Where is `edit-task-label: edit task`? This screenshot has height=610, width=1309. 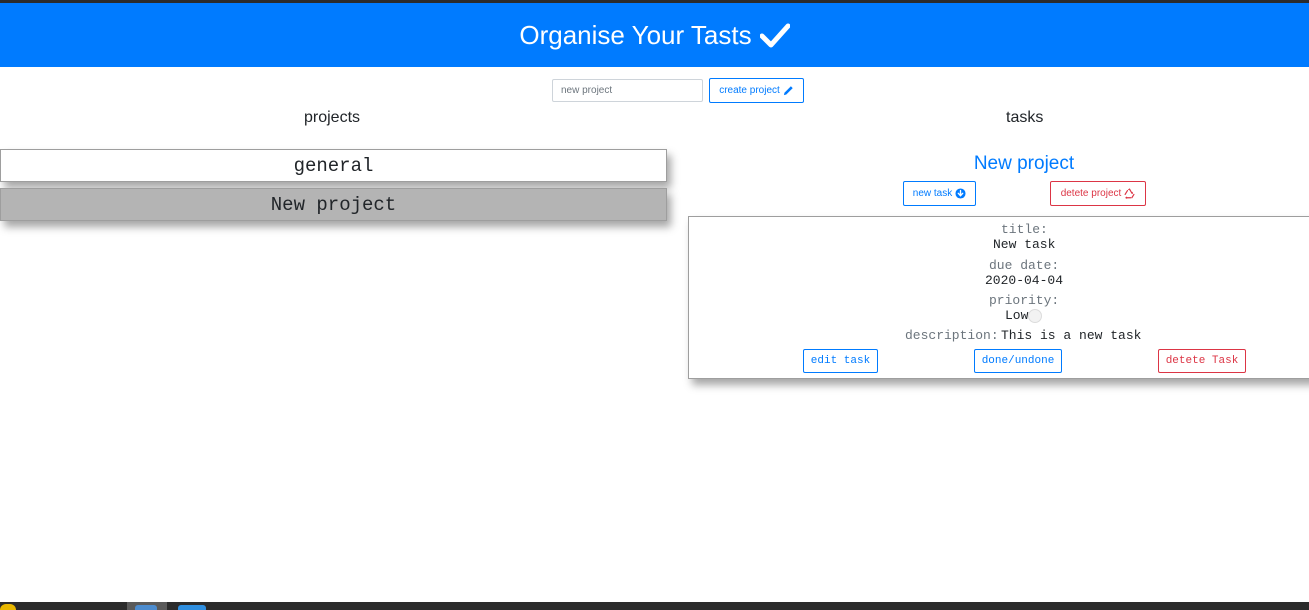
edit-task-label: edit task is located at coordinates (840, 361).